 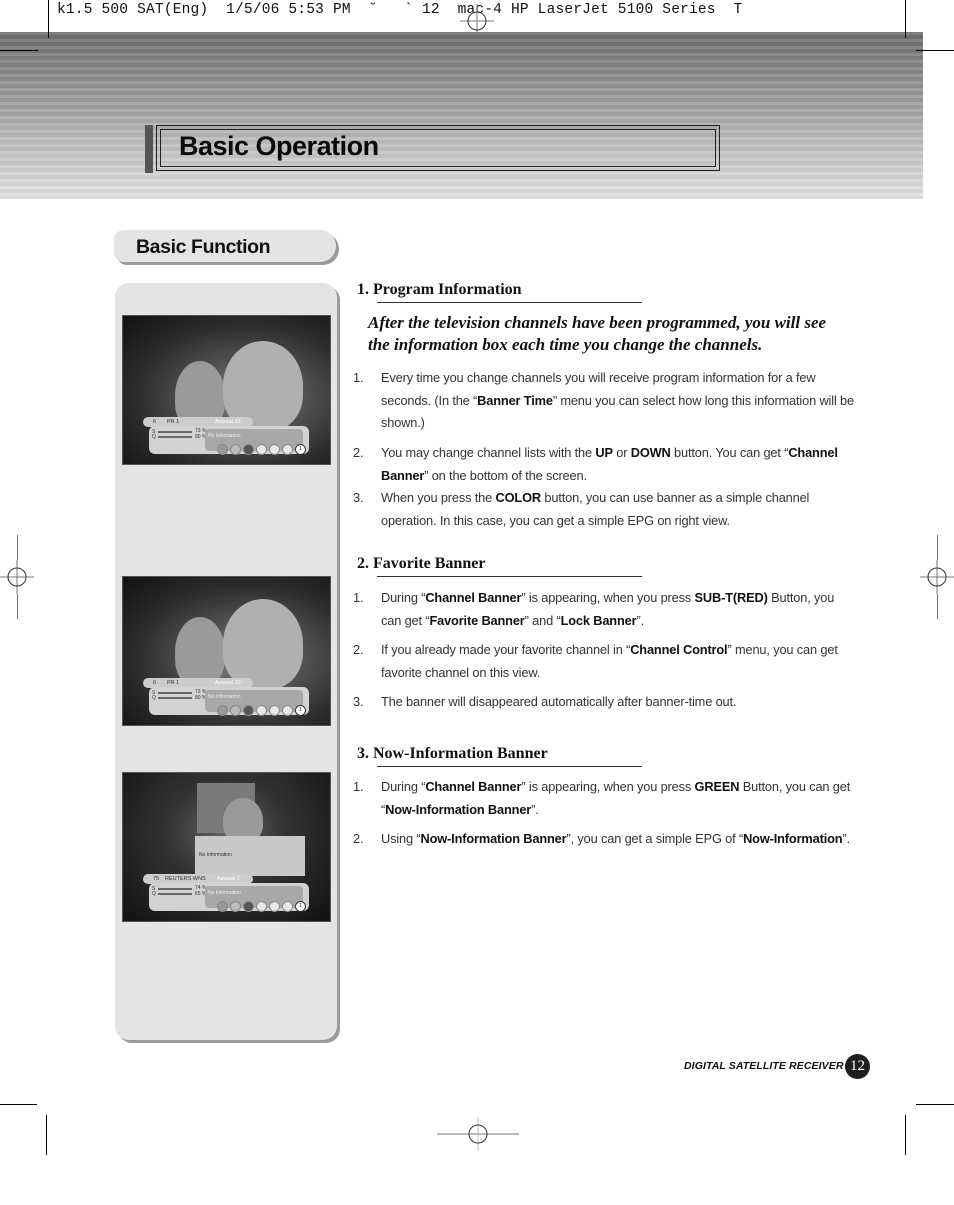 I want to click on emphasis-term: Banner Time, so click(x=515, y=400).